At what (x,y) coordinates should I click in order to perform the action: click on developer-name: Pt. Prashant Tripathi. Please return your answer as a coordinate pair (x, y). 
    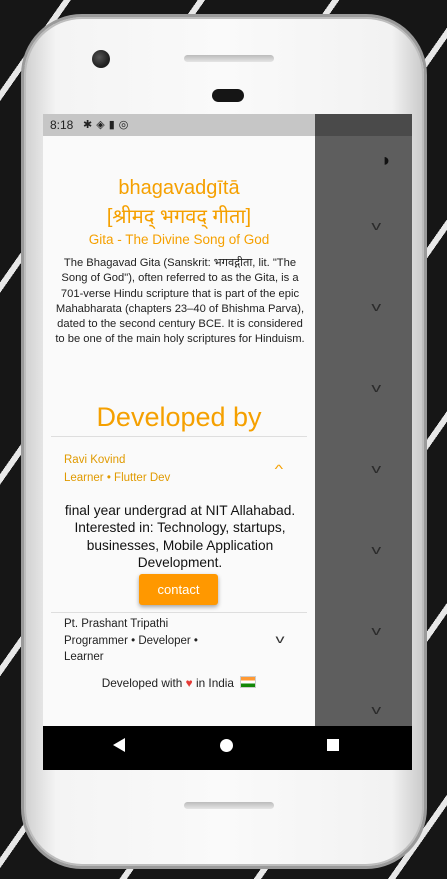
    Looking at the image, I should click on (116, 624).